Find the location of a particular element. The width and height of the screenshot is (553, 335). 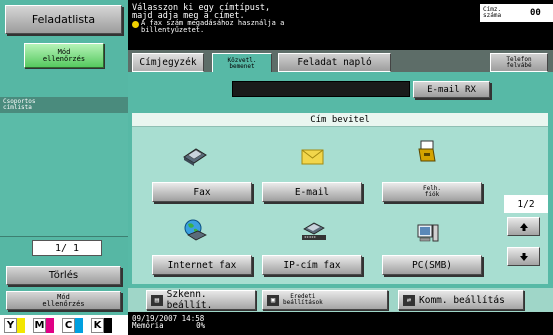

address-count-value: 00 is located at coordinates (535, 13).